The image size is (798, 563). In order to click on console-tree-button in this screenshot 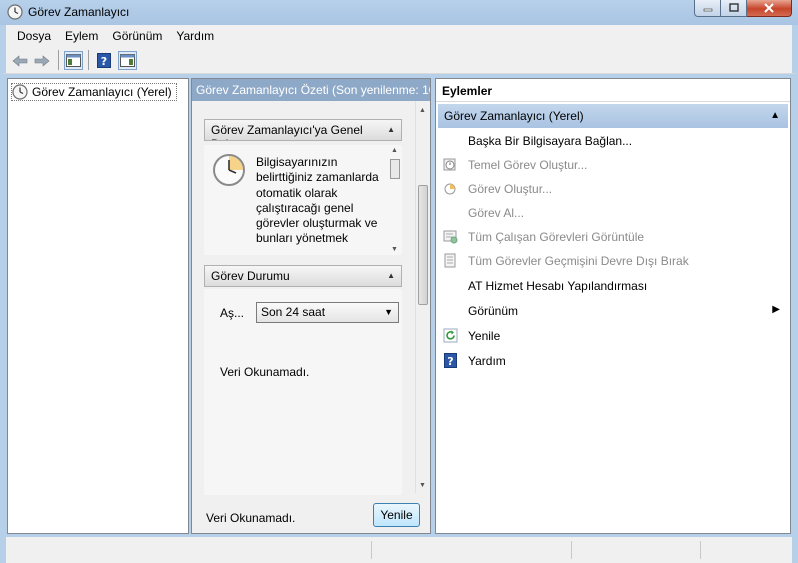, I will do `click(73, 60)`.